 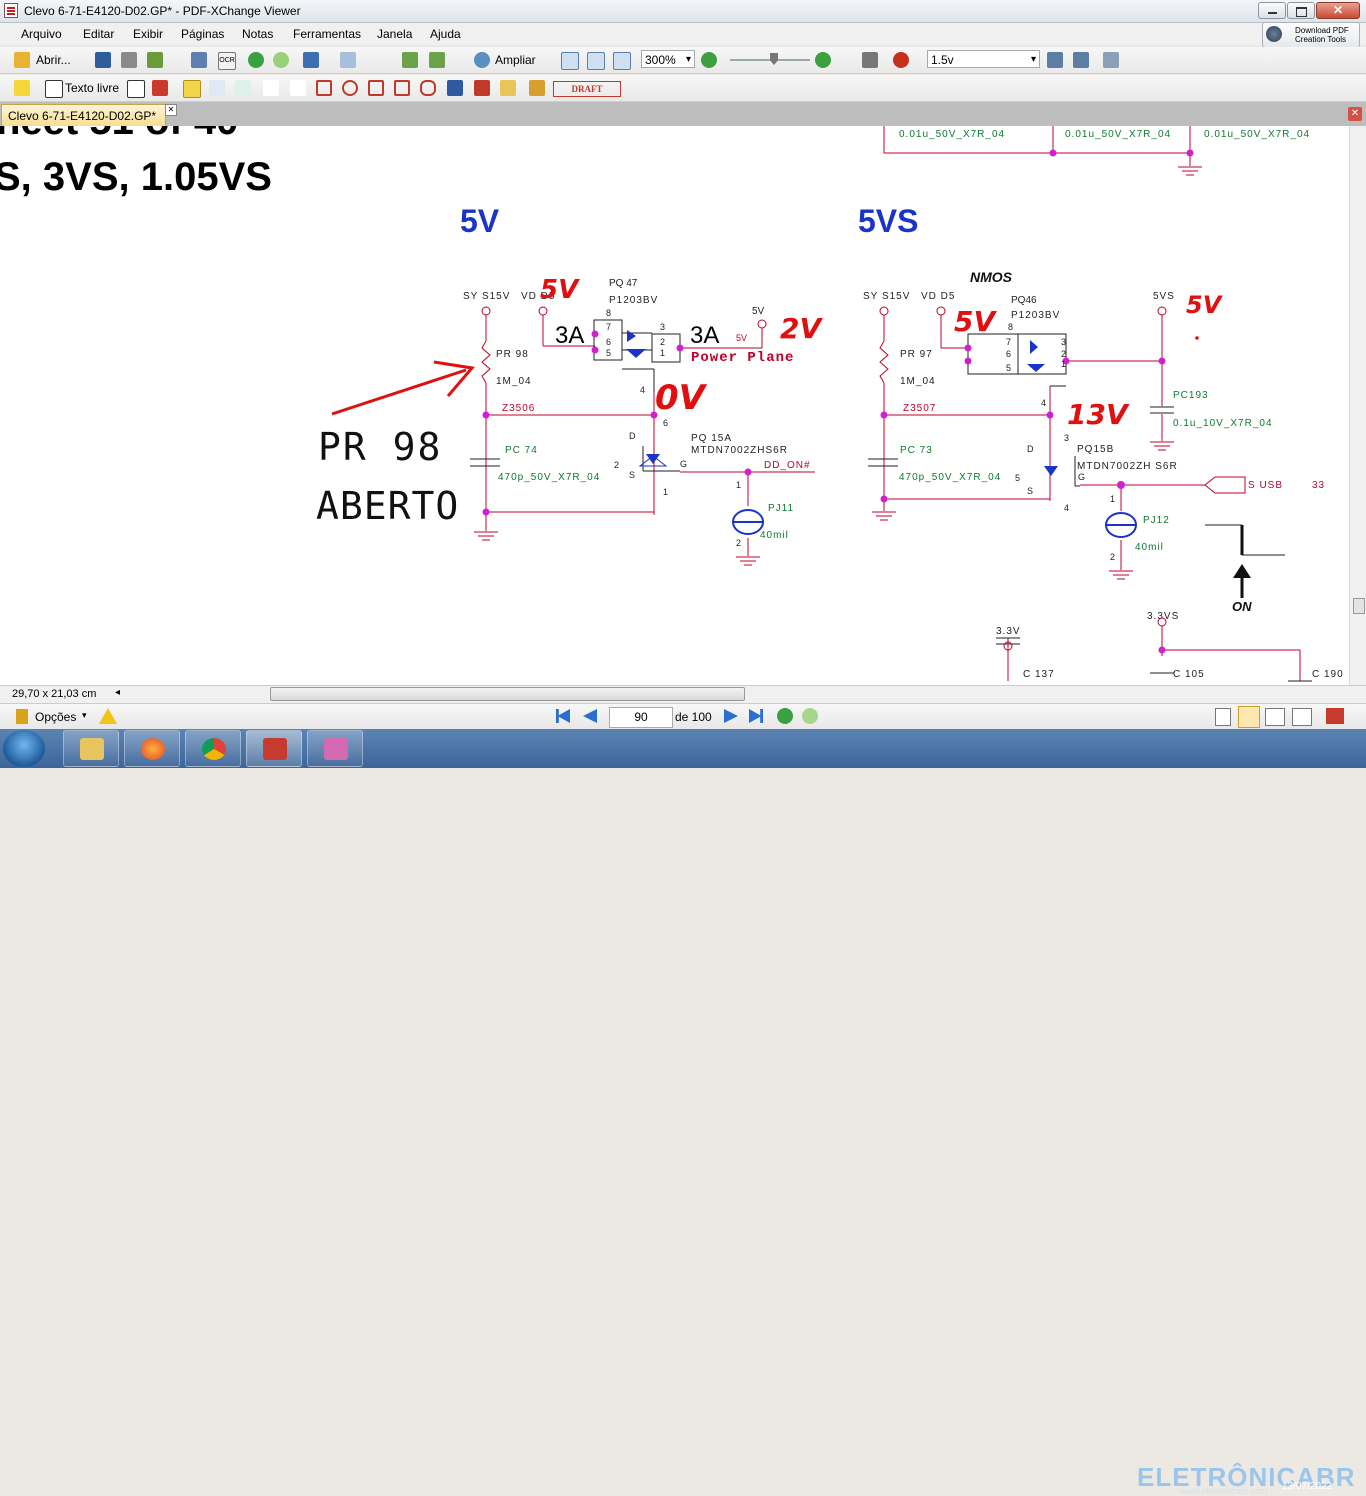 I want to click on strikeout-icon, so click(x=217, y=88).